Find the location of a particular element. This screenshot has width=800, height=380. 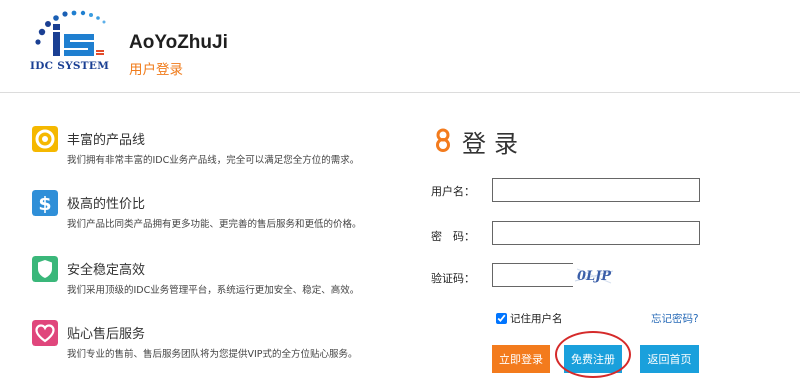

password-input is located at coordinates (596, 233).